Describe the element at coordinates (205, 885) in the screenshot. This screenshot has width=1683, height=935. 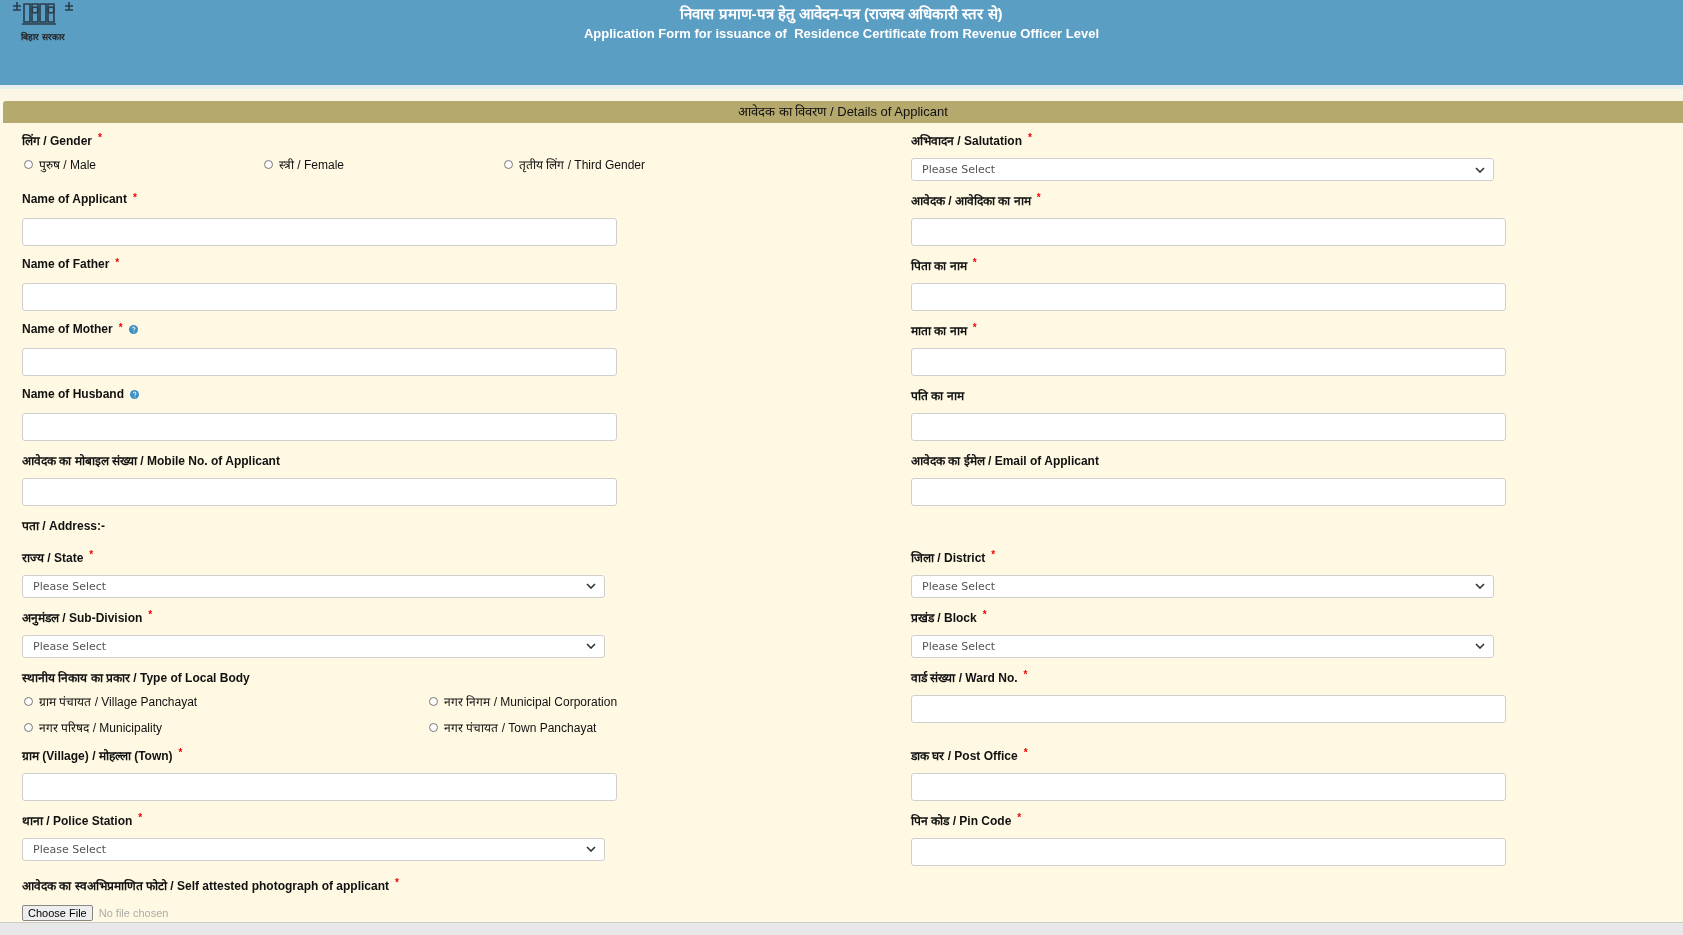
I see `field-label: आवेदक का स्वअभिप्रमाणित फोटो / Self attested photograph of applicant` at that location.